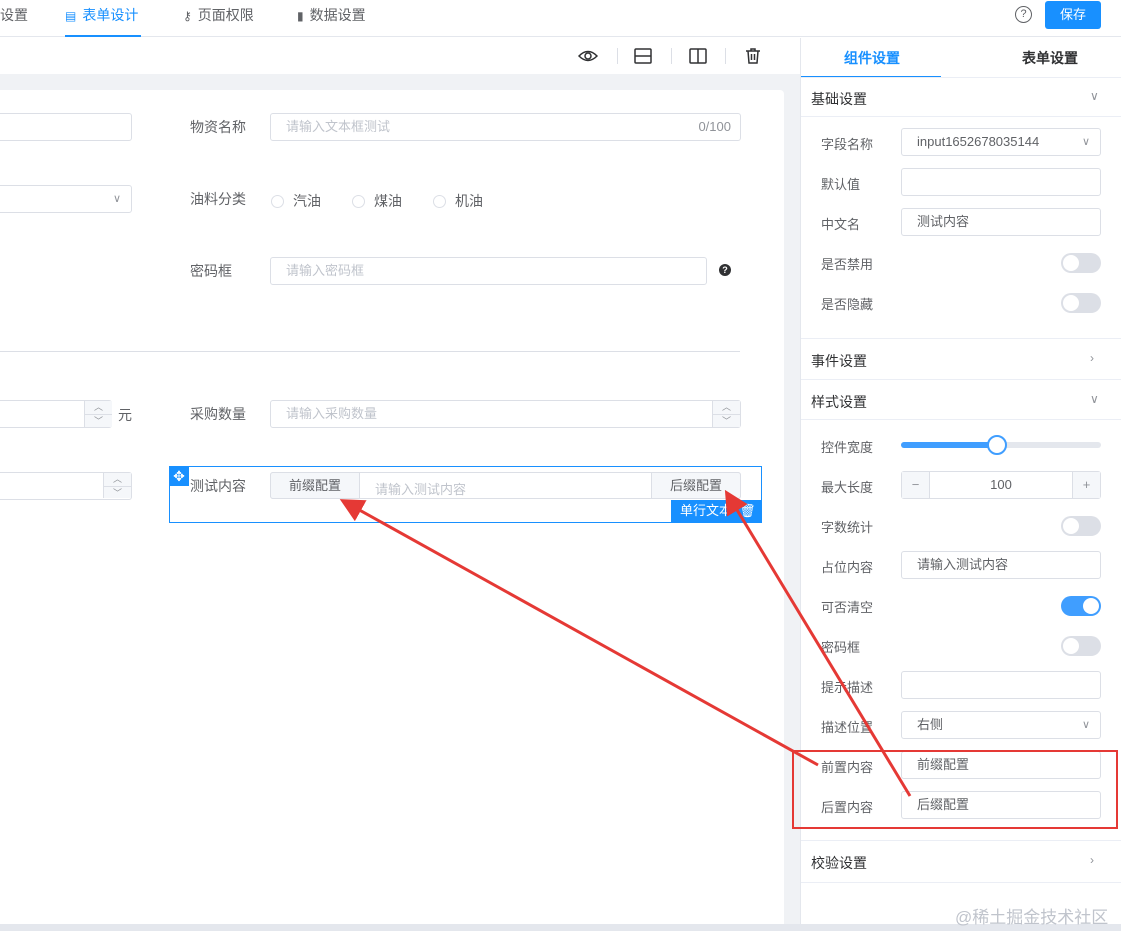  Describe the element at coordinates (1081, 646) in the screenshot. I see `password-mode-toggle` at that location.